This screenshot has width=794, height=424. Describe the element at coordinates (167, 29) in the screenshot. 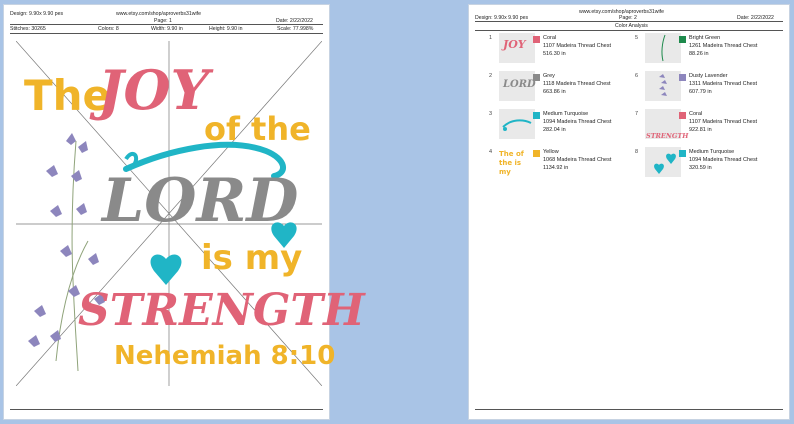

I see `design-width: Width: 9.90 in` at that location.